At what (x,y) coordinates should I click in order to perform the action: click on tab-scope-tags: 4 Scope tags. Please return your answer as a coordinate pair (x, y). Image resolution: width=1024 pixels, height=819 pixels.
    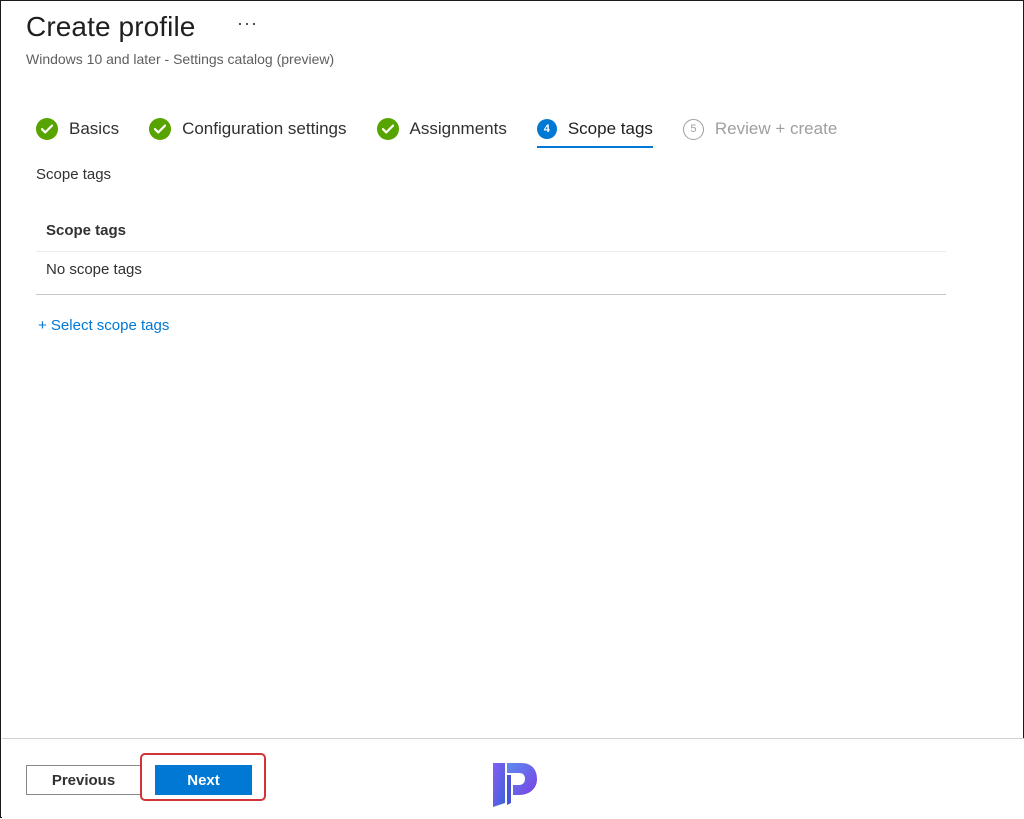
    Looking at the image, I should click on (595, 129).